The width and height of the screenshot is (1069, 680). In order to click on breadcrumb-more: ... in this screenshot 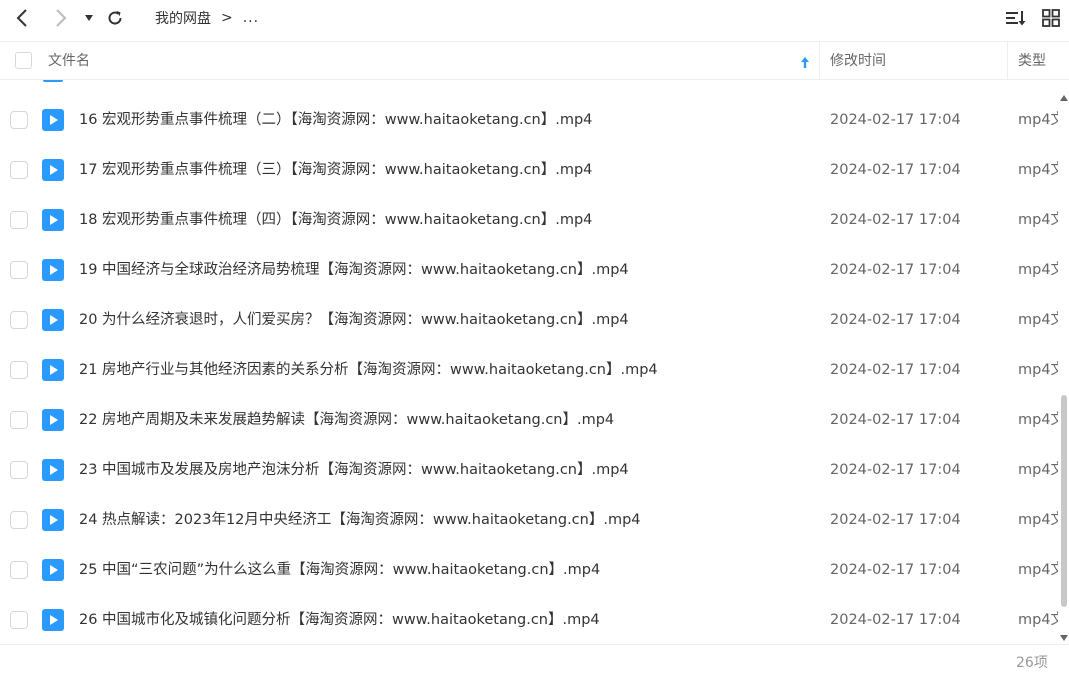, I will do `click(251, 18)`.